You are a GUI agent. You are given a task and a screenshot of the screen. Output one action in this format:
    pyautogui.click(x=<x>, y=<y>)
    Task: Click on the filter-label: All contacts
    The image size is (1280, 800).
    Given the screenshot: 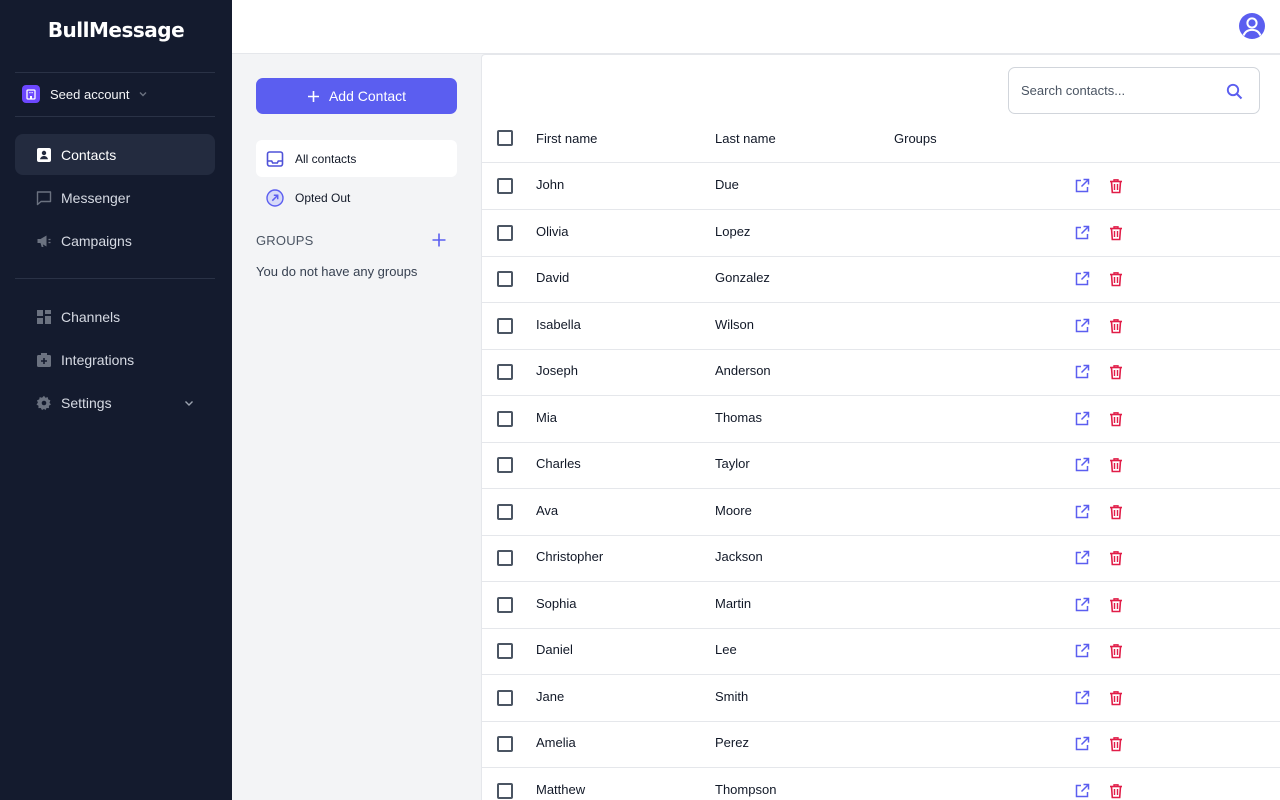 What is the action you would take?
    pyautogui.click(x=326, y=158)
    